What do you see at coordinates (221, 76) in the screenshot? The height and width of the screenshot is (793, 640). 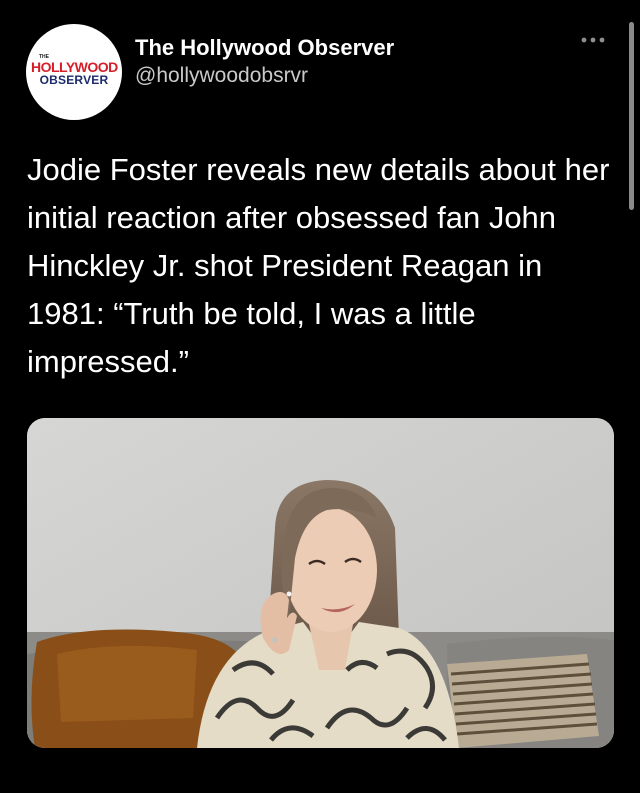 I see `account-handle: @hollywoodobsrvr` at bounding box center [221, 76].